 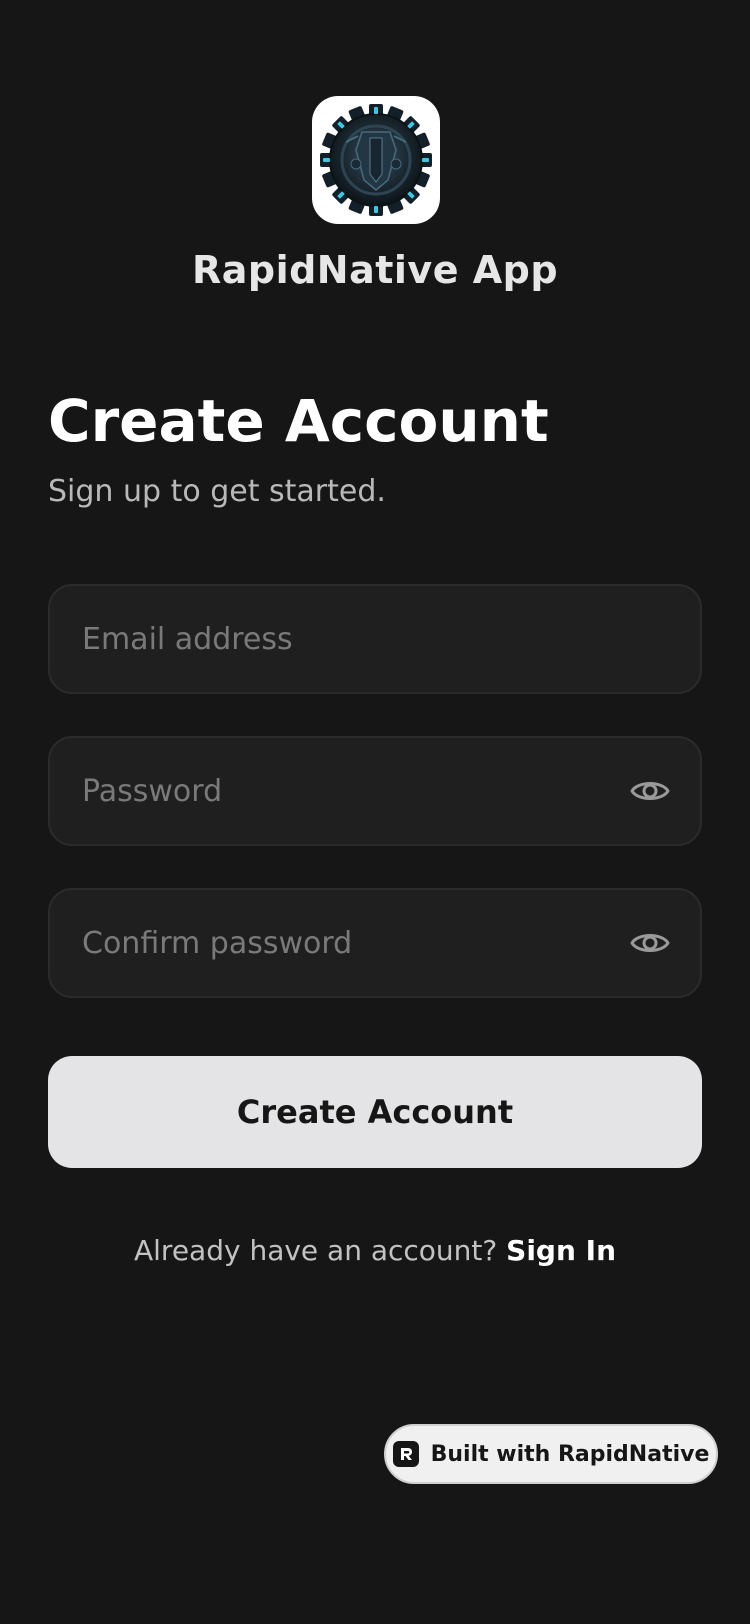 What do you see at coordinates (405, 1454) in the screenshot?
I see `rapidnative-logo-icon` at bounding box center [405, 1454].